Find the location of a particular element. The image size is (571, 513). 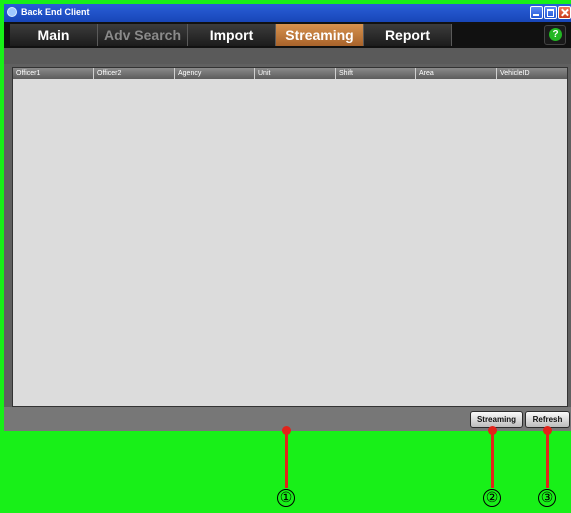

column-header-unit: Unit is located at coordinates (295, 73).